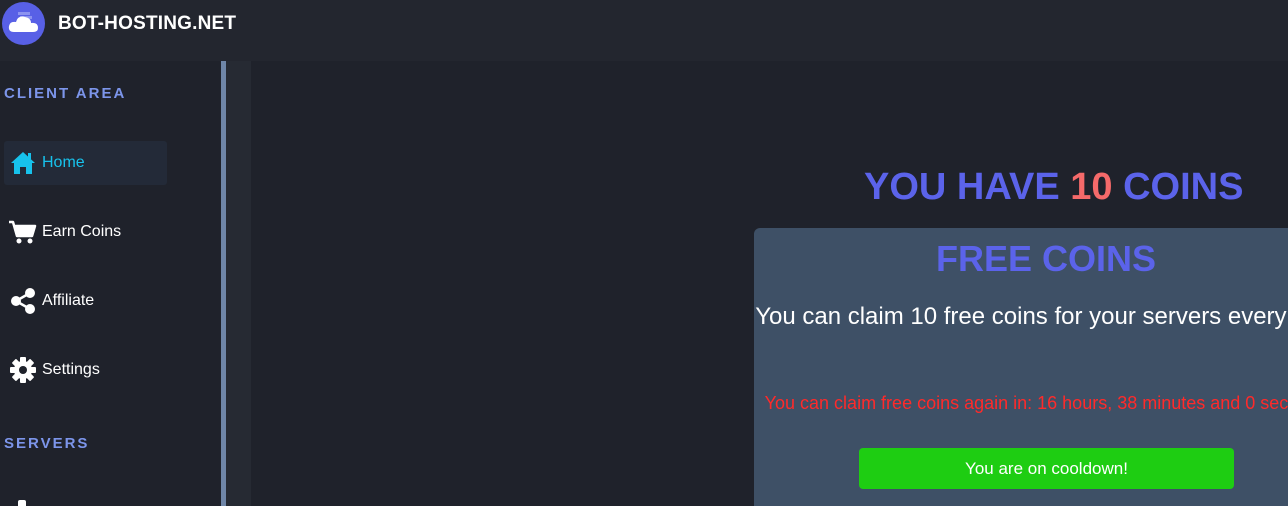  Describe the element at coordinates (47, 443) in the screenshot. I see `section-title-servers: SERVERS` at that location.